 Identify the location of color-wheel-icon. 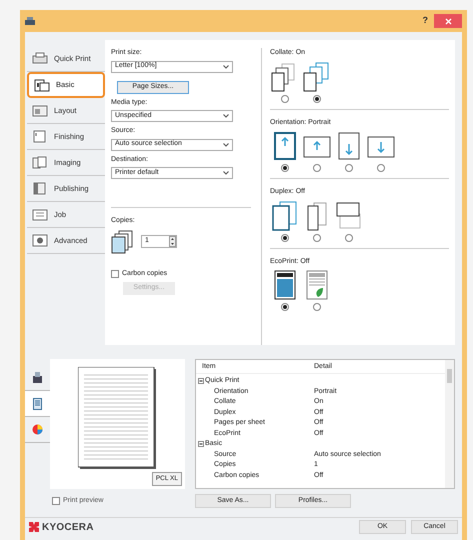
(37, 429).